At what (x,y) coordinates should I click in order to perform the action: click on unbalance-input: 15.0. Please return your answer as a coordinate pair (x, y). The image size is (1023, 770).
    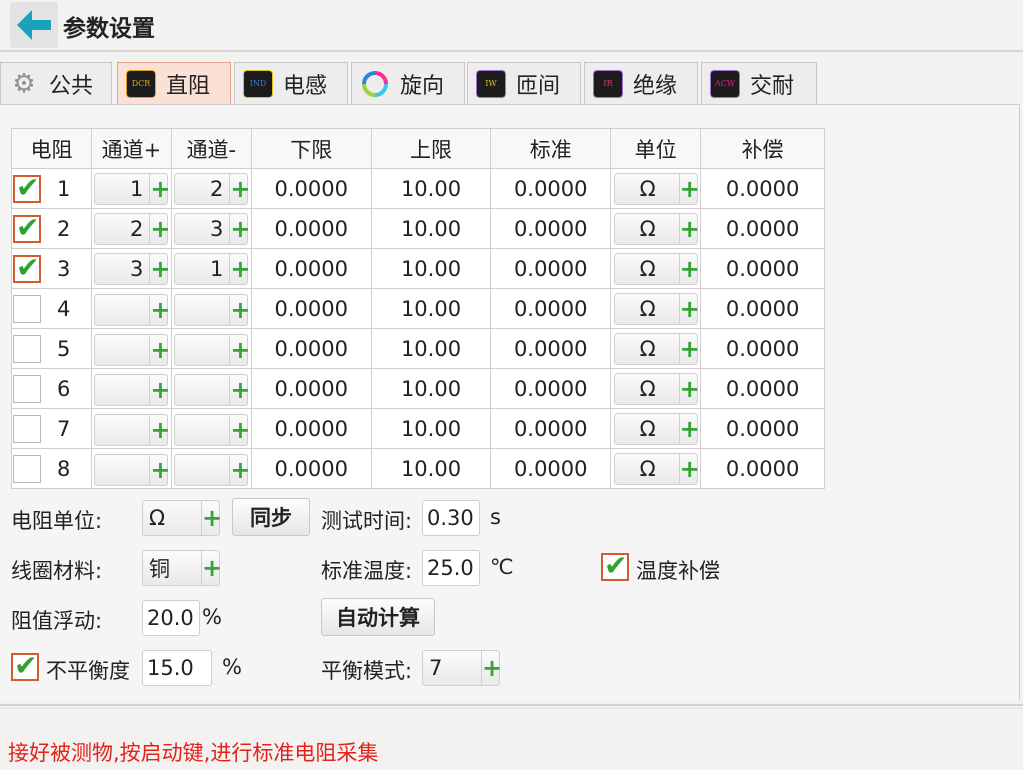
    Looking at the image, I should click on (177, 668).